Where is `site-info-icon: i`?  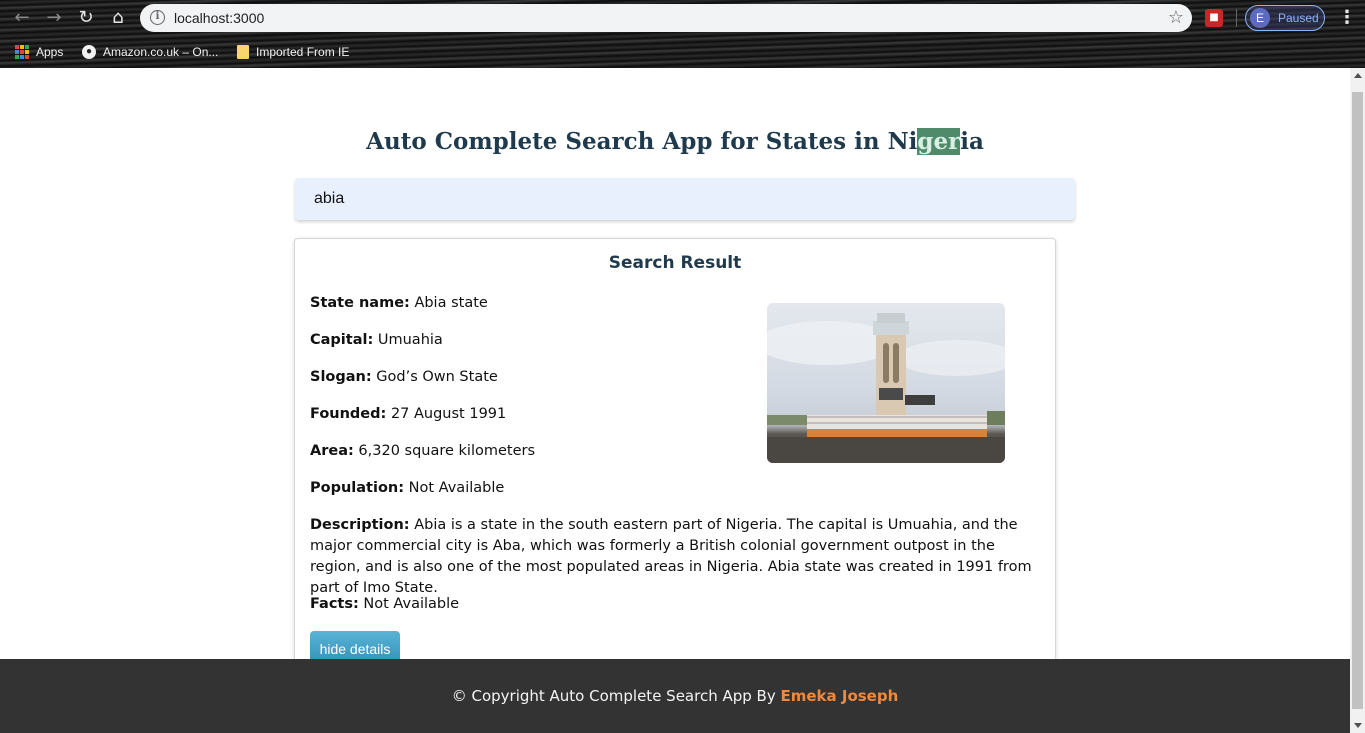 site-info-icon: i is located at coordinates (157, 17).